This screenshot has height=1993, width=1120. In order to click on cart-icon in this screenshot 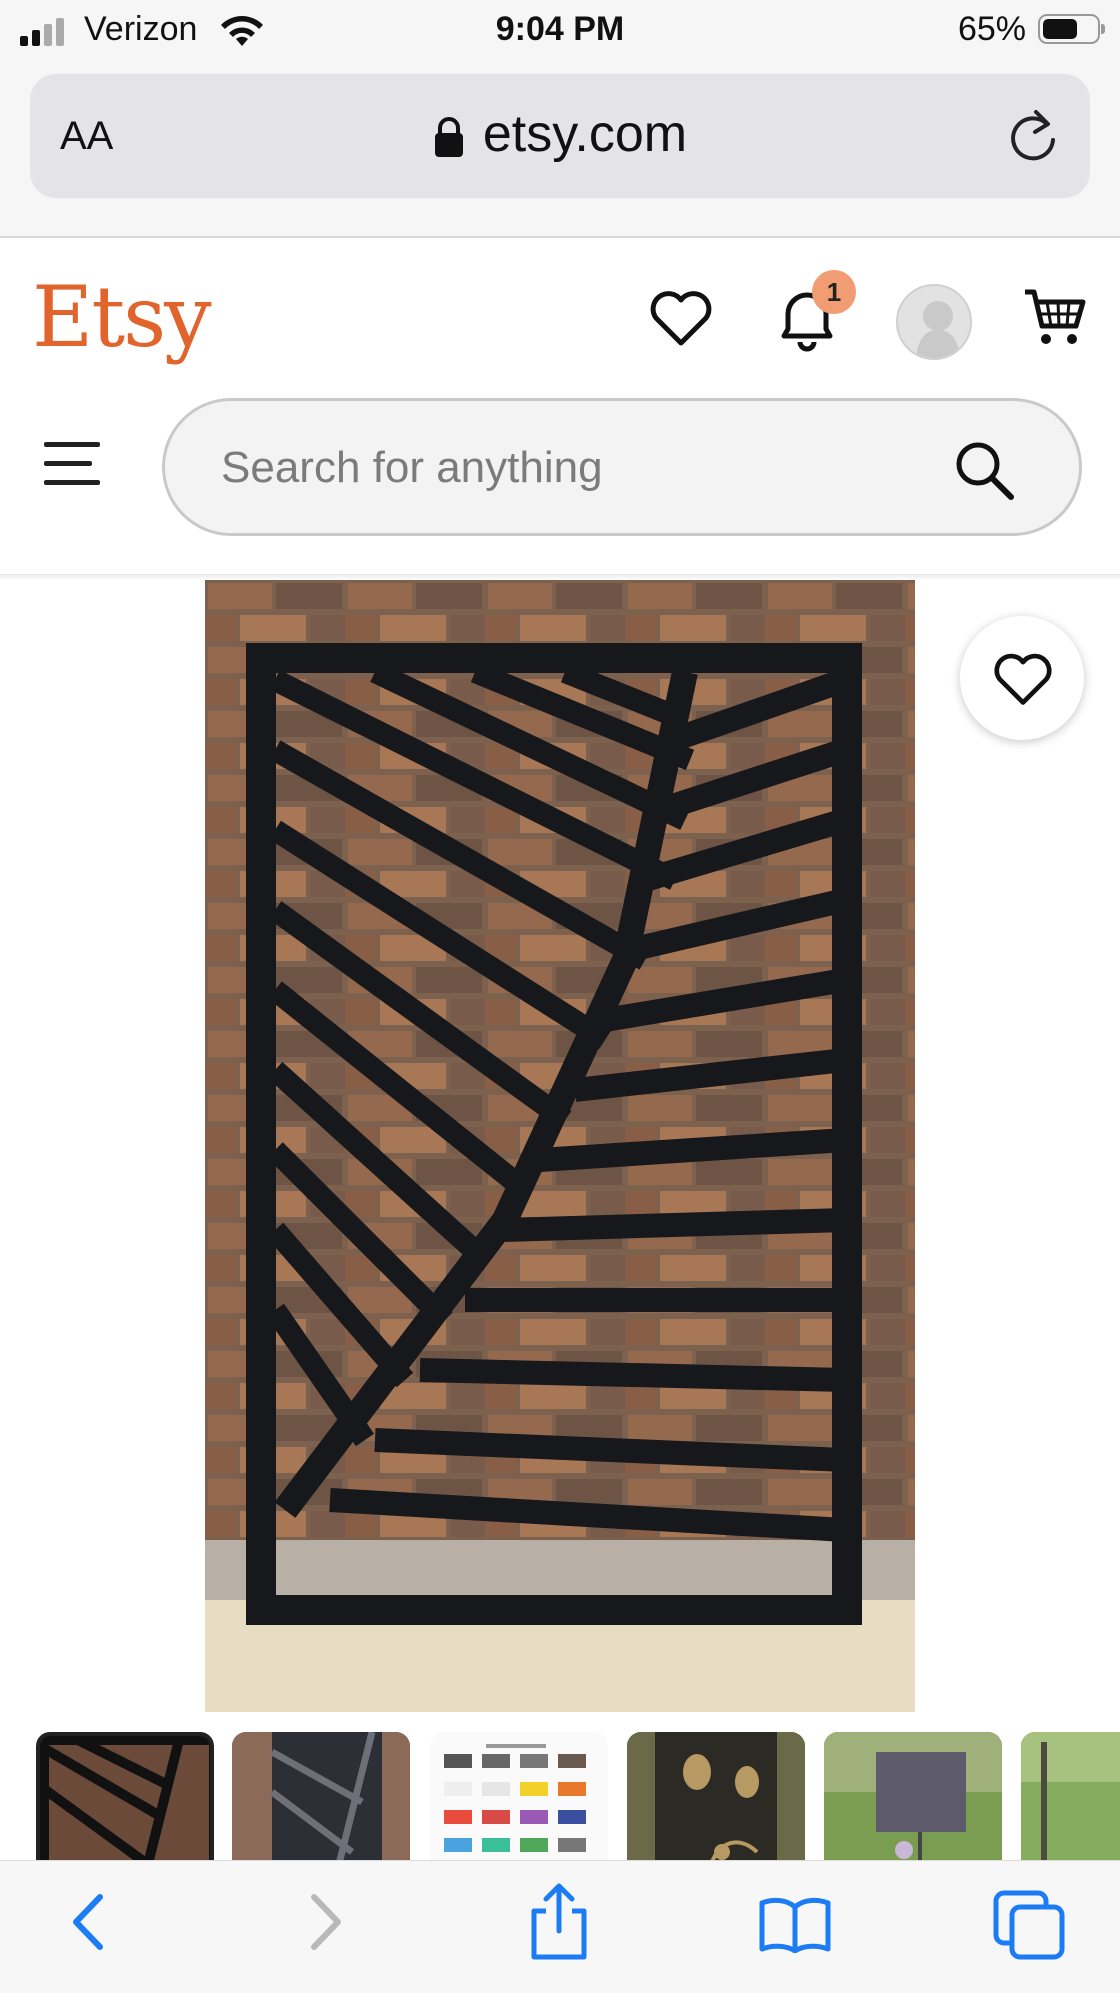, I will do `click(1055, 318)`.